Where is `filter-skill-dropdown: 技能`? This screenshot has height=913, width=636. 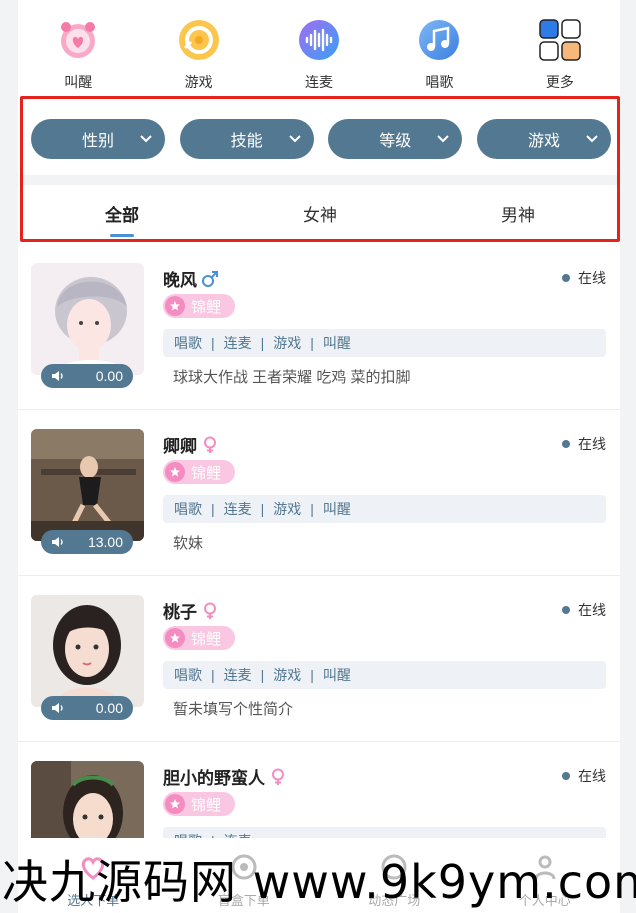
filter-skill-dropdown: 技能 is located at coordinates (246, 139).